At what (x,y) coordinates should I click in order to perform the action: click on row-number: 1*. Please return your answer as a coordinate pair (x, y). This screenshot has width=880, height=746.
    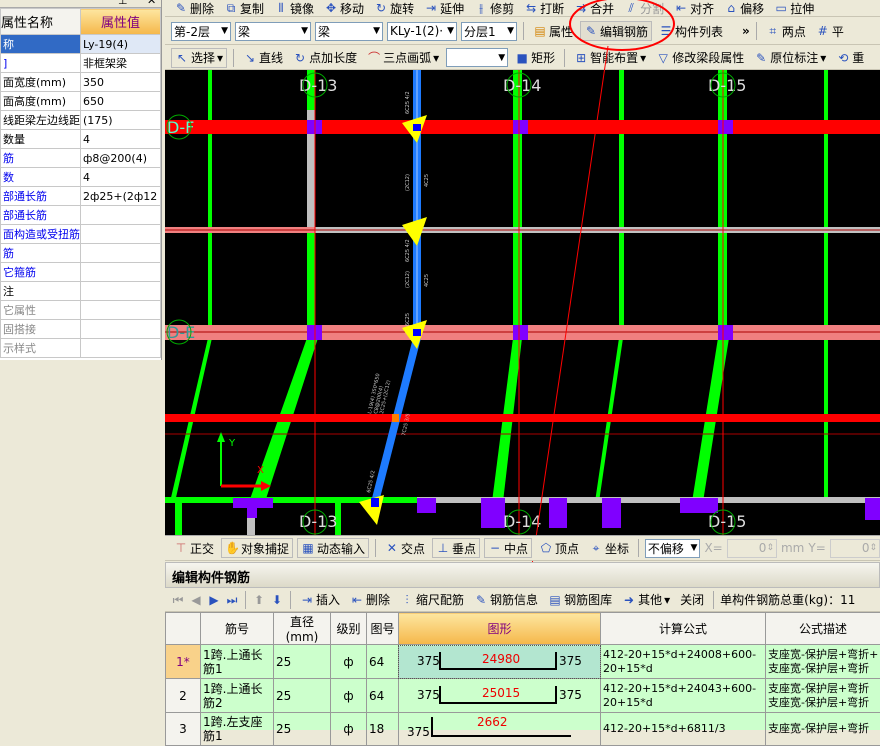
    Looking at the image, I should click on (183, 662).